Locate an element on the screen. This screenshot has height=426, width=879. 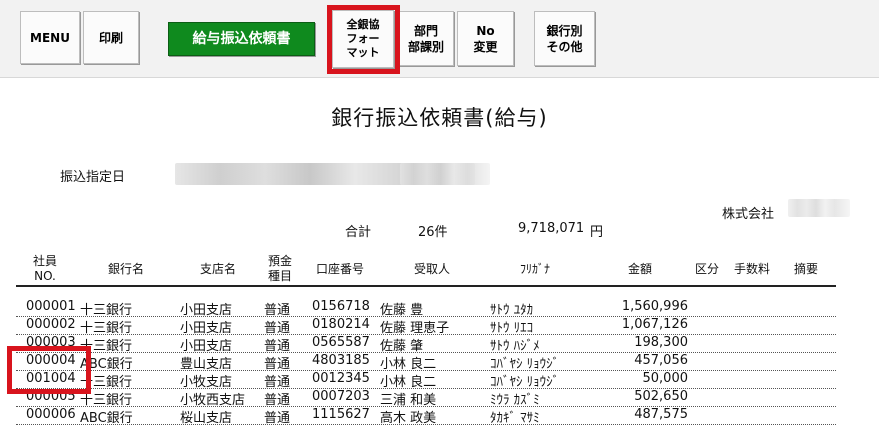
total-label: 合計 is located at coordinates (358, 232).